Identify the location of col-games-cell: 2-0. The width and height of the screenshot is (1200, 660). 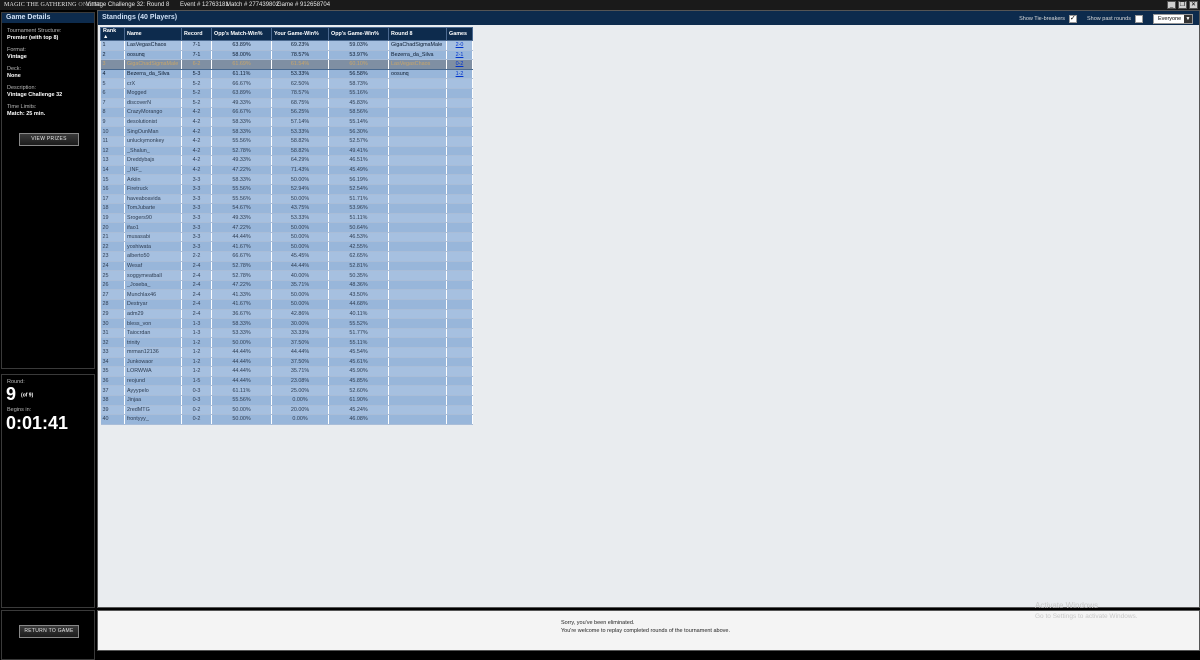
(459, 45).